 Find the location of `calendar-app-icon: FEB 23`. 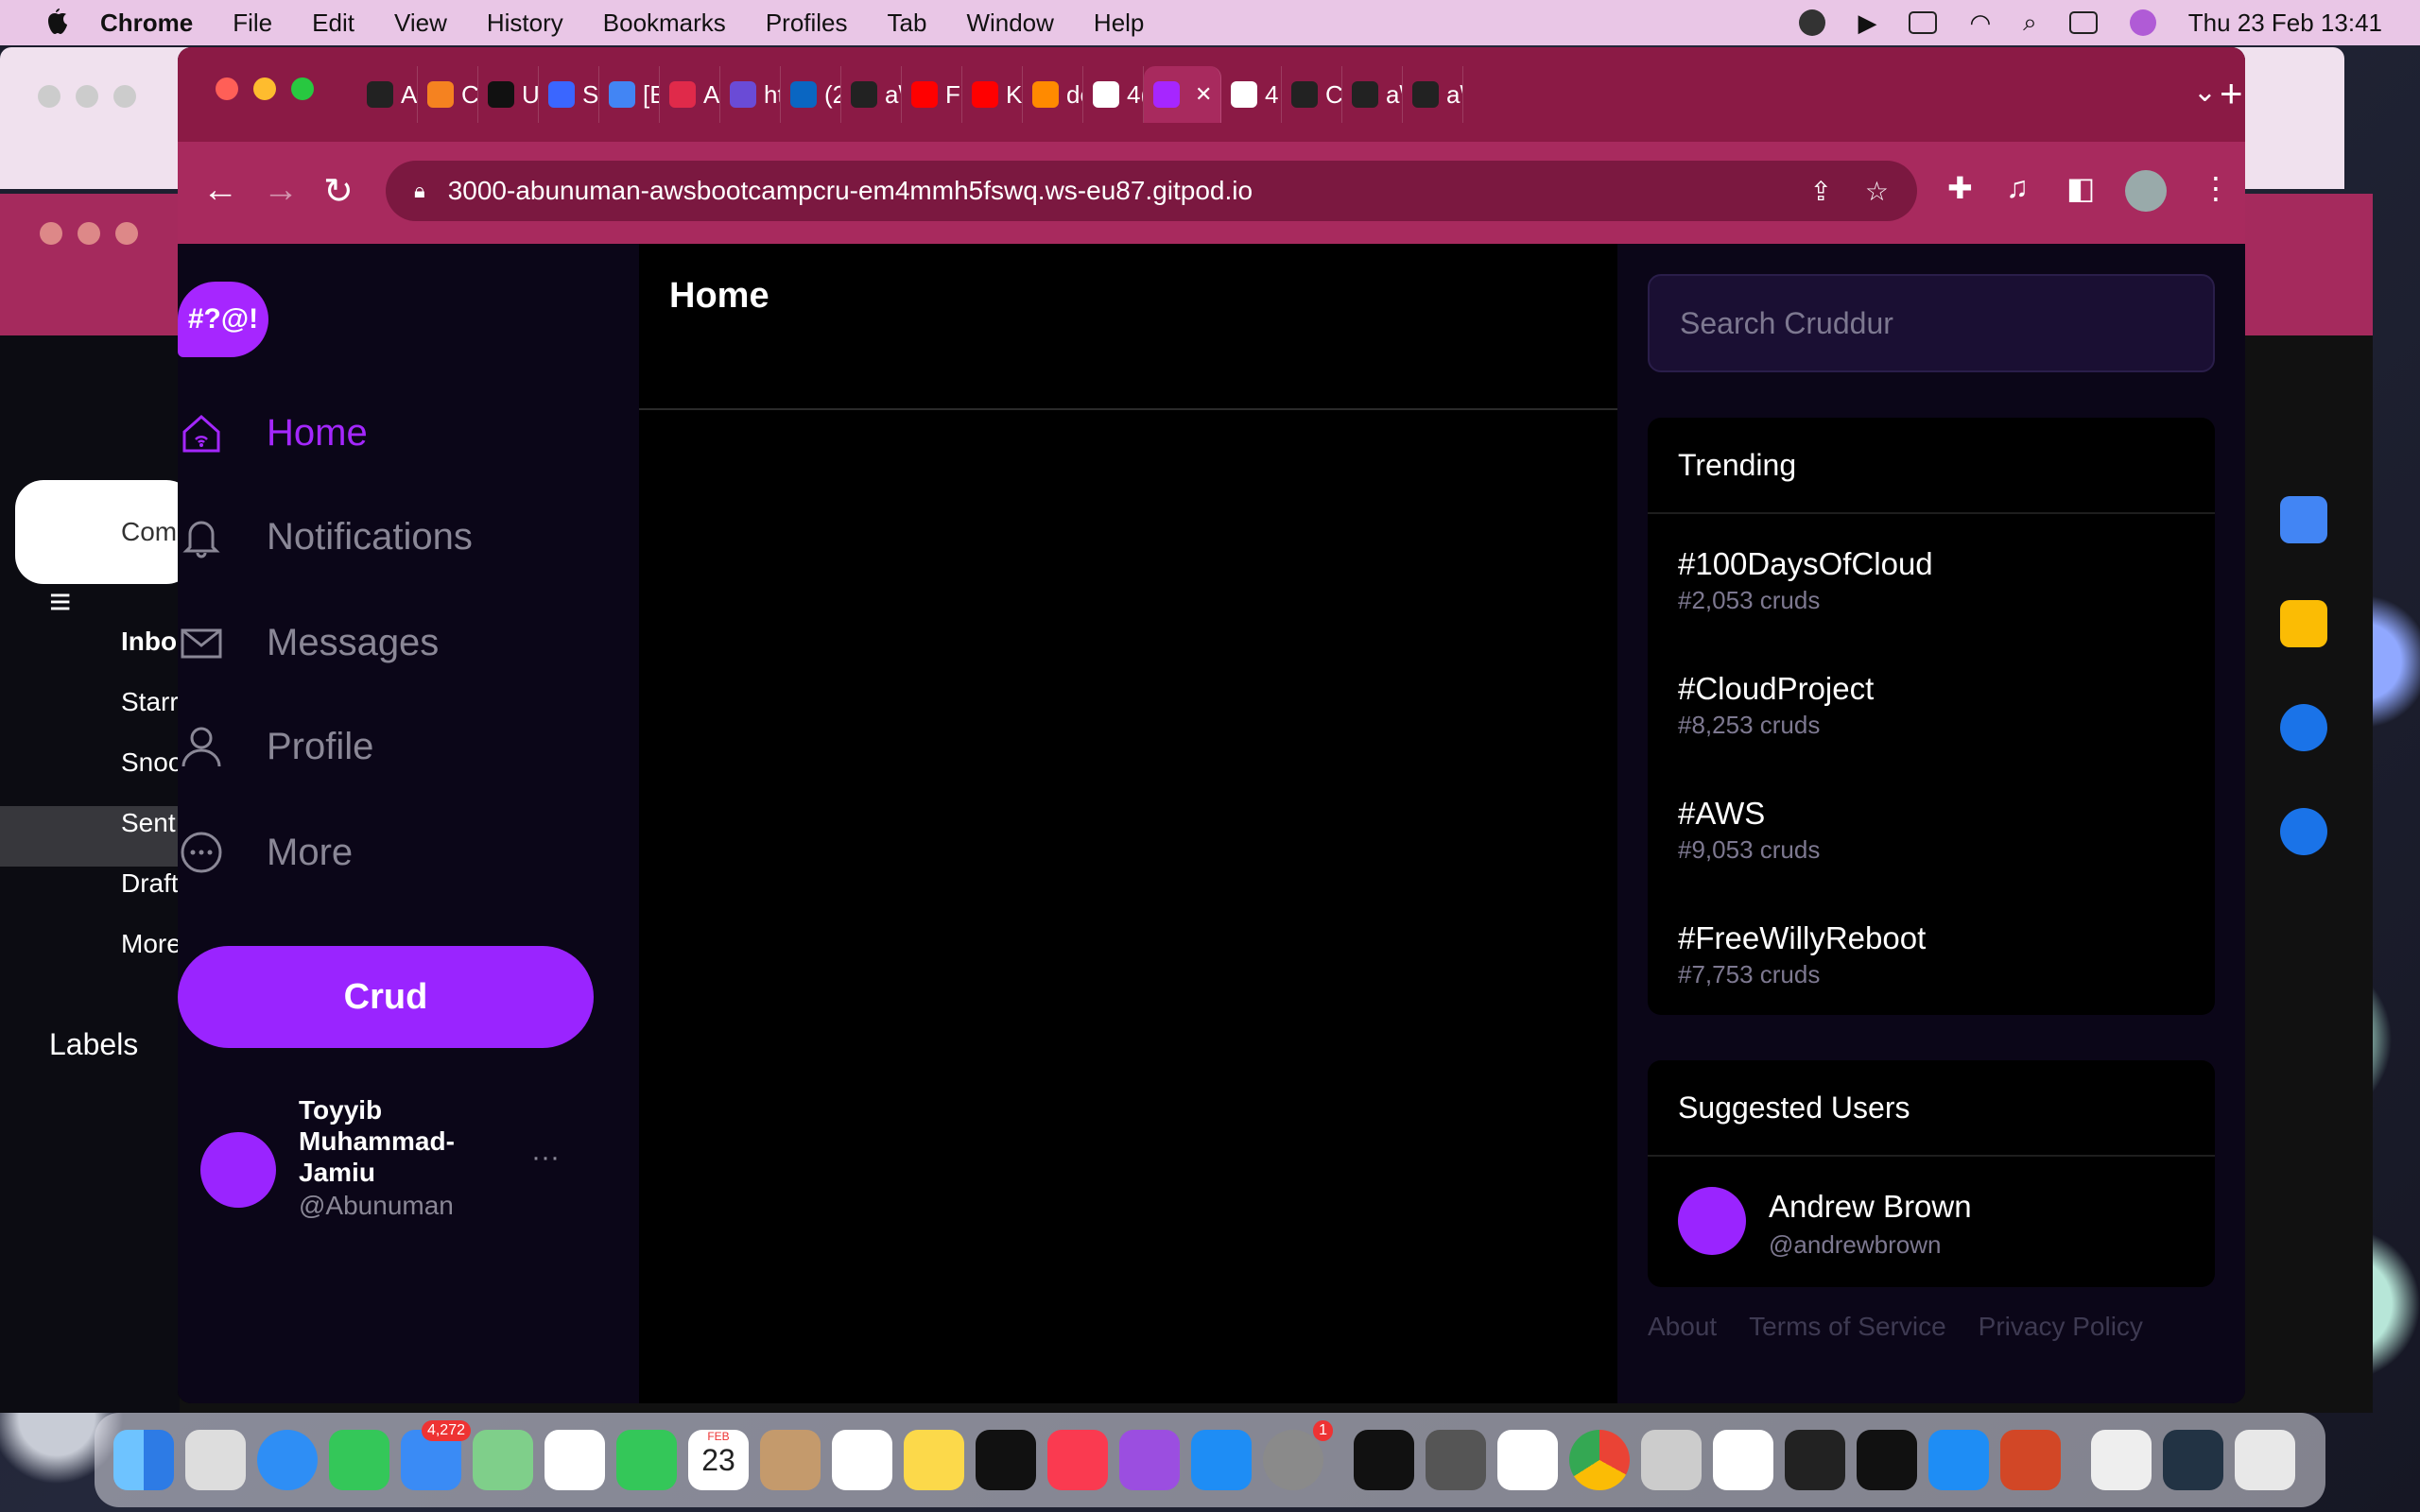

calendar-app-icon: FEB 23 is located at coordinates (718, 1460).